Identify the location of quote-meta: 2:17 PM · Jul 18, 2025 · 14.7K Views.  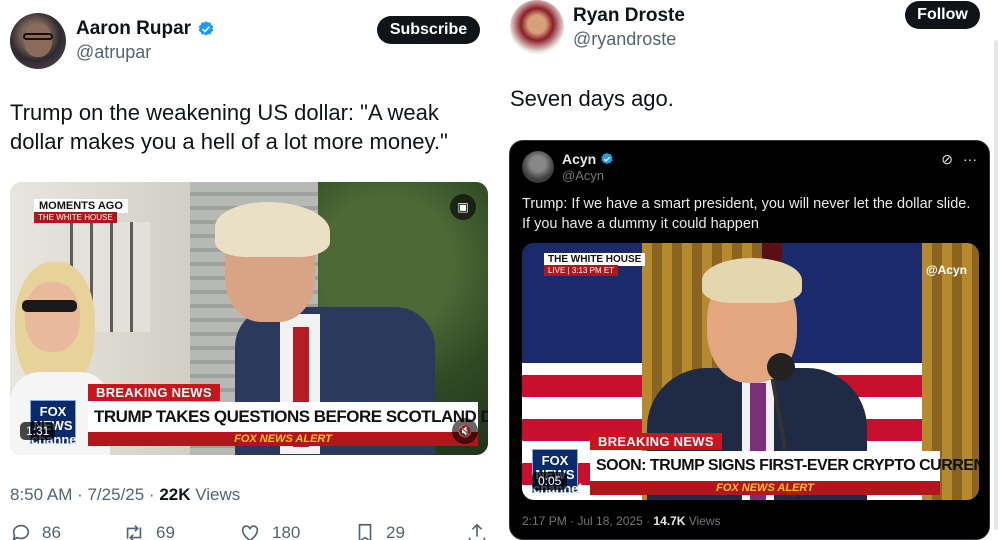
(621, 521).